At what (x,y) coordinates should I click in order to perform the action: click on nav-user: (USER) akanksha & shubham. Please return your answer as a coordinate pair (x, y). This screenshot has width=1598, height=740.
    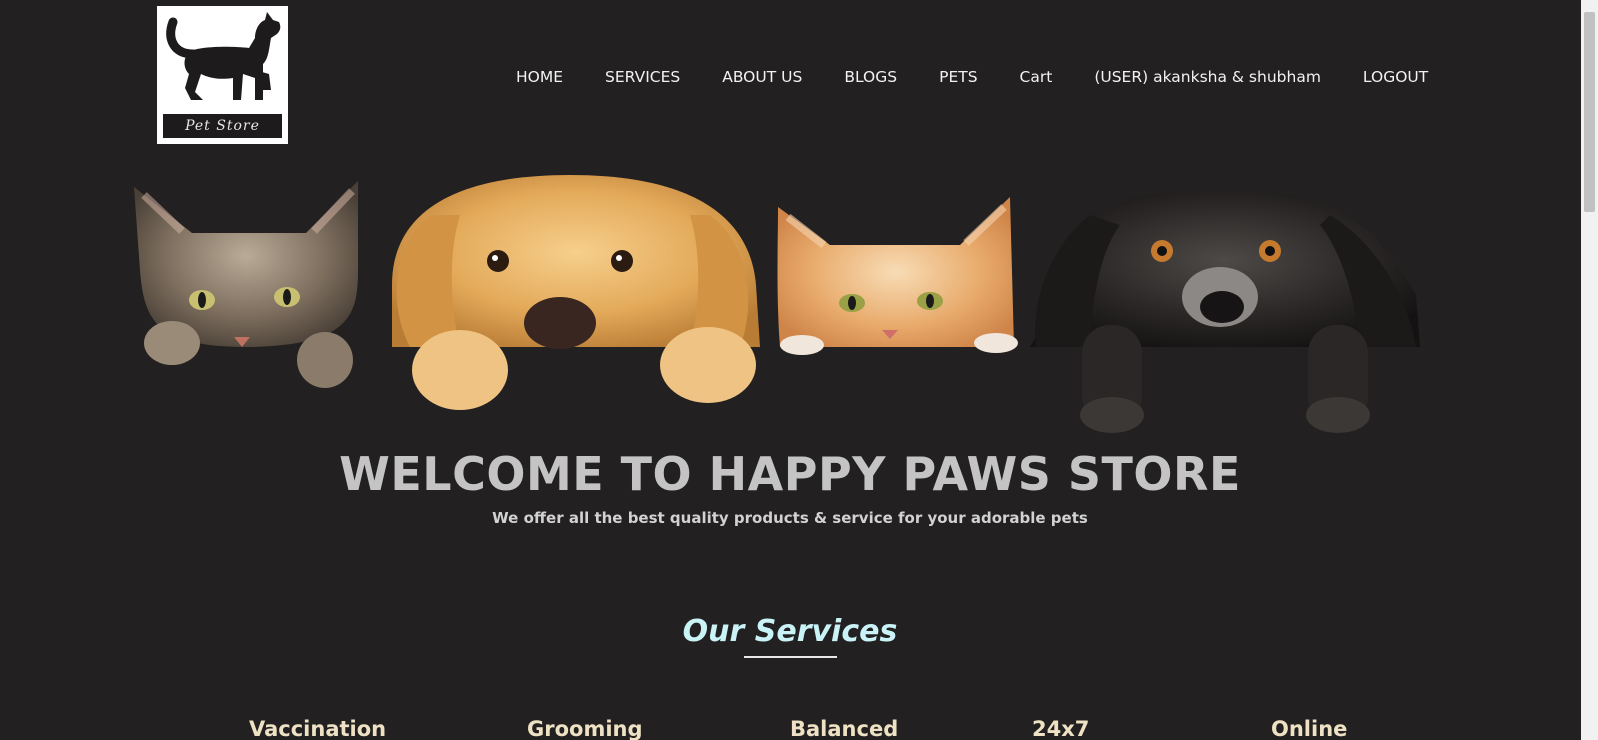
    Looking at the image, I should click on (1207, 77).